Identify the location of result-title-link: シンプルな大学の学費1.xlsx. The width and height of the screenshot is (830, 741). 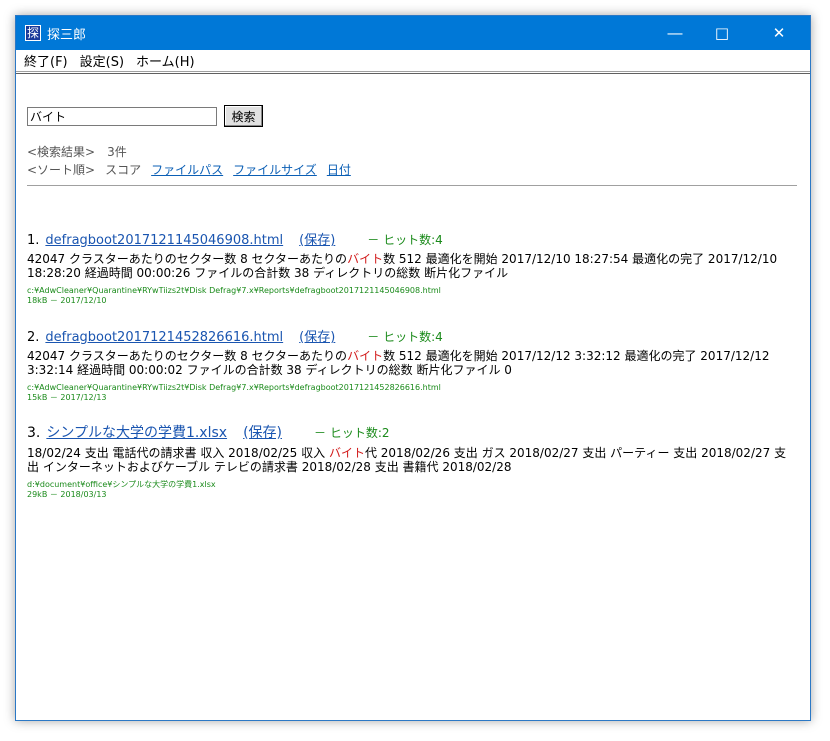
(136, 432).